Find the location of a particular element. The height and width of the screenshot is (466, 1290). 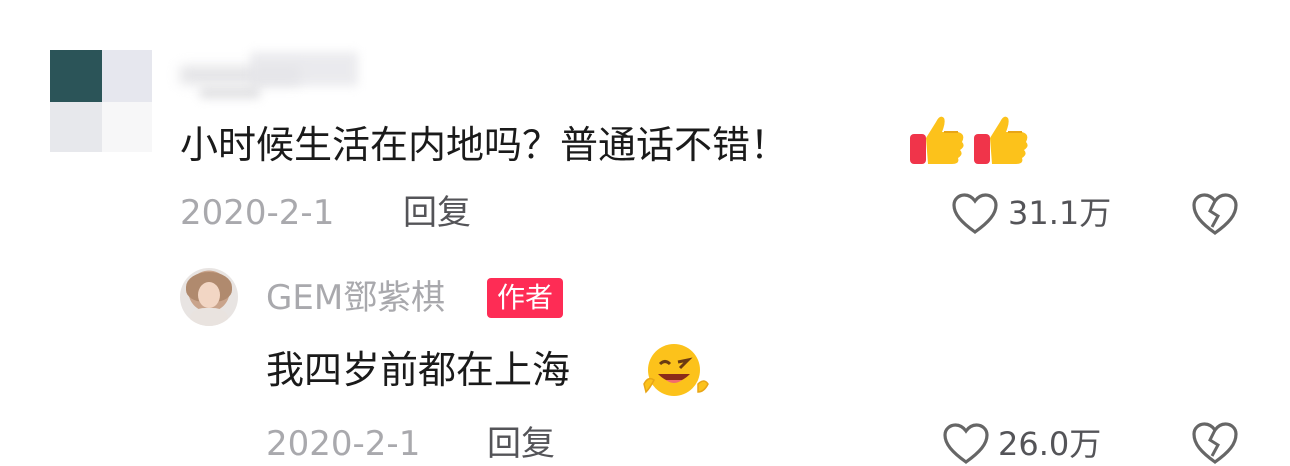

reply-text: 我四岁前都在上海 is located at coordinates (418, 370).